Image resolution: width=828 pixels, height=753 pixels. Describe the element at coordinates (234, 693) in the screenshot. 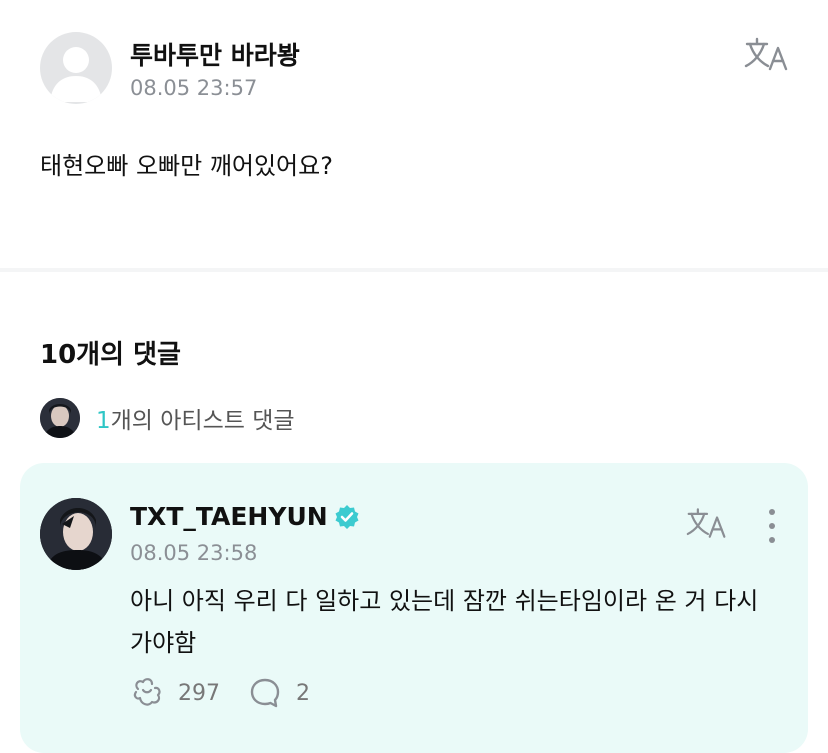

I see `artist-comment-stats: 297 2` at that location.